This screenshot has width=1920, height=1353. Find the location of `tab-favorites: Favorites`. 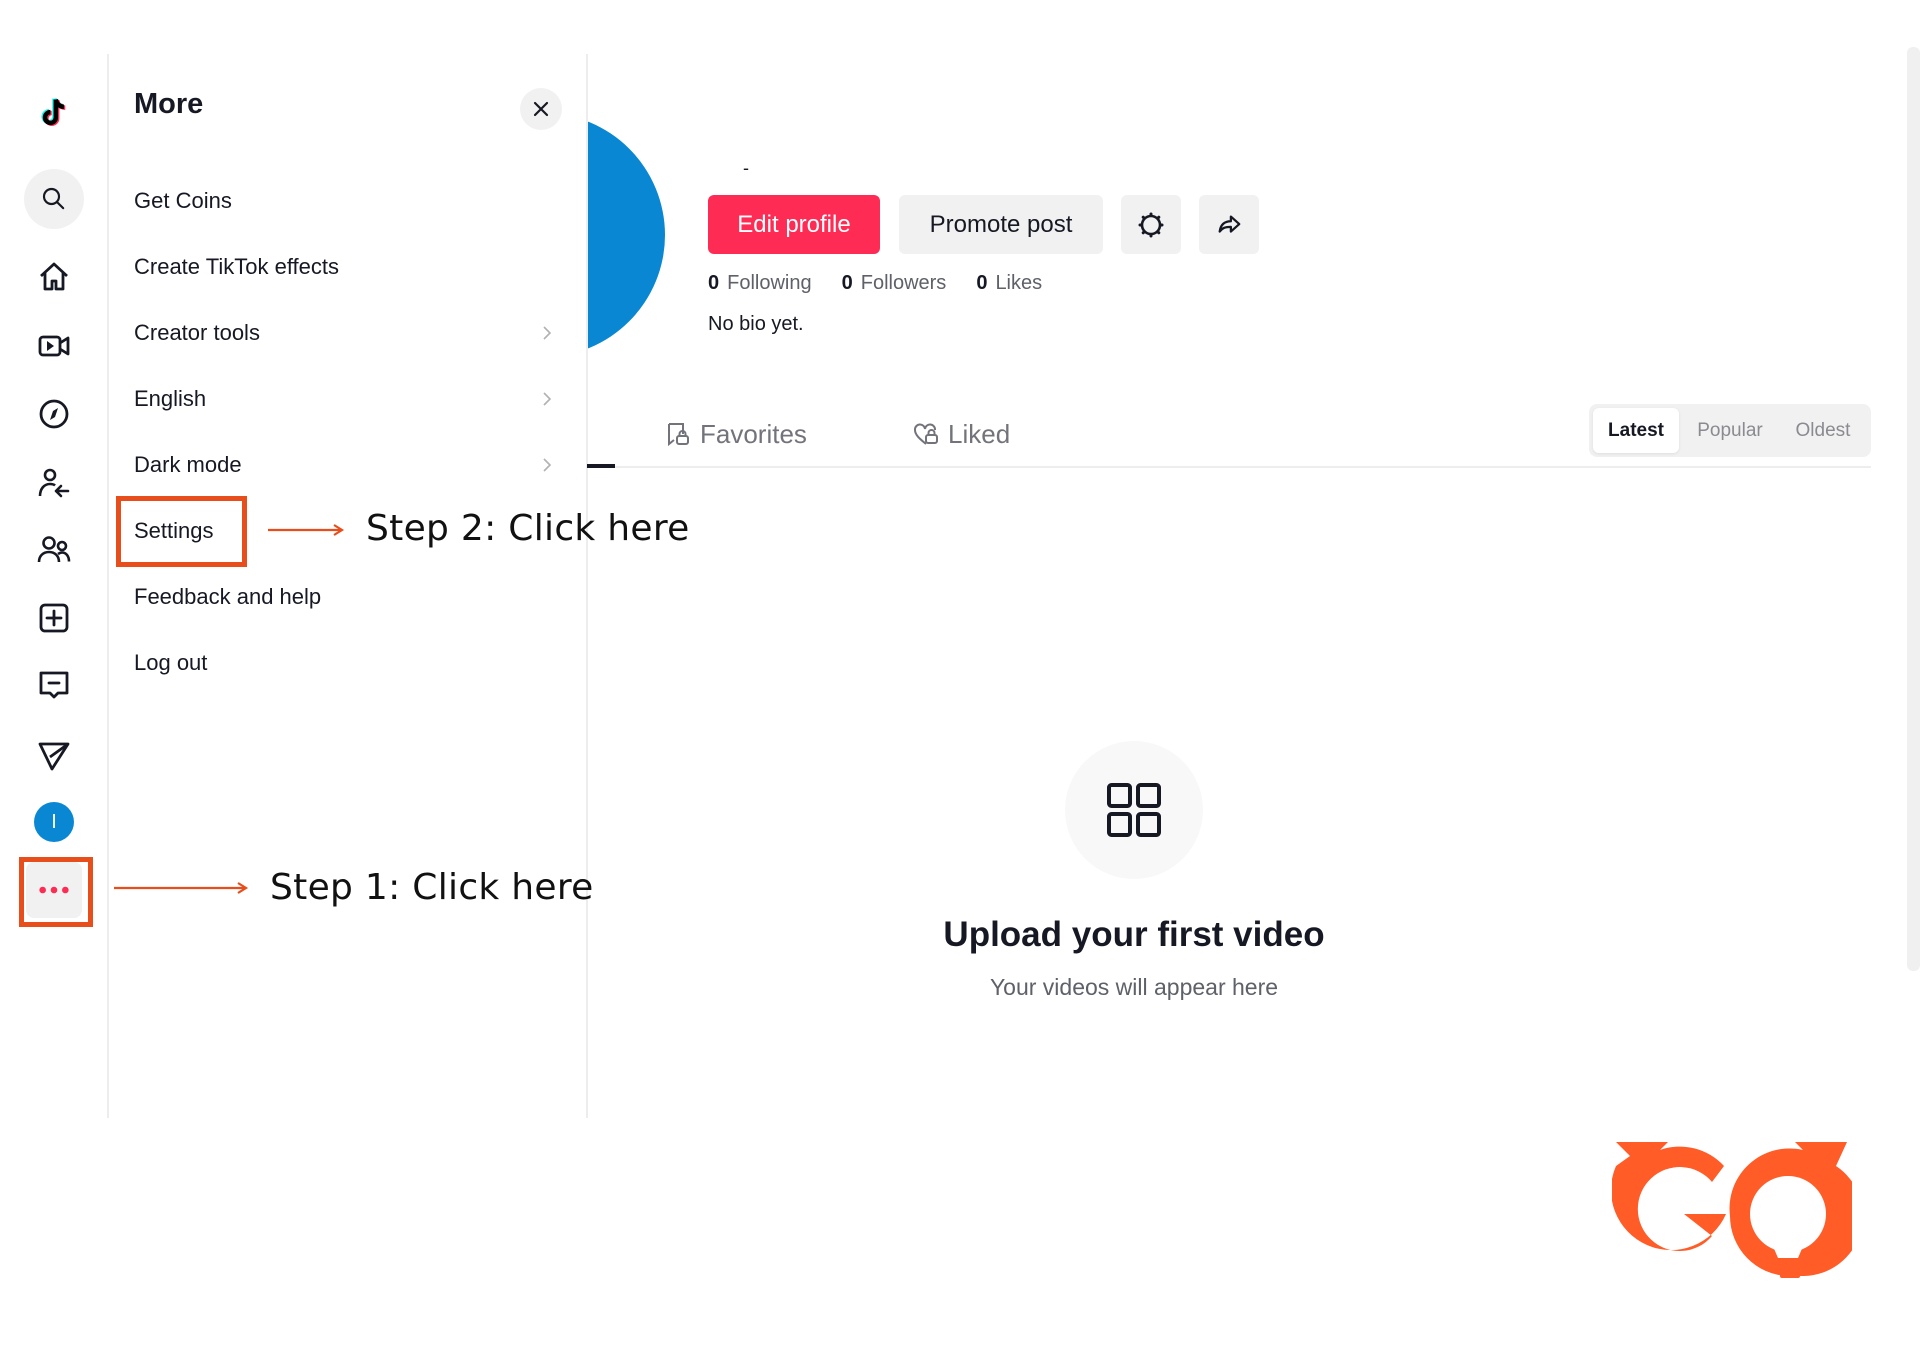

tab-favorites: Favorites is located at coordinates (735, 434).